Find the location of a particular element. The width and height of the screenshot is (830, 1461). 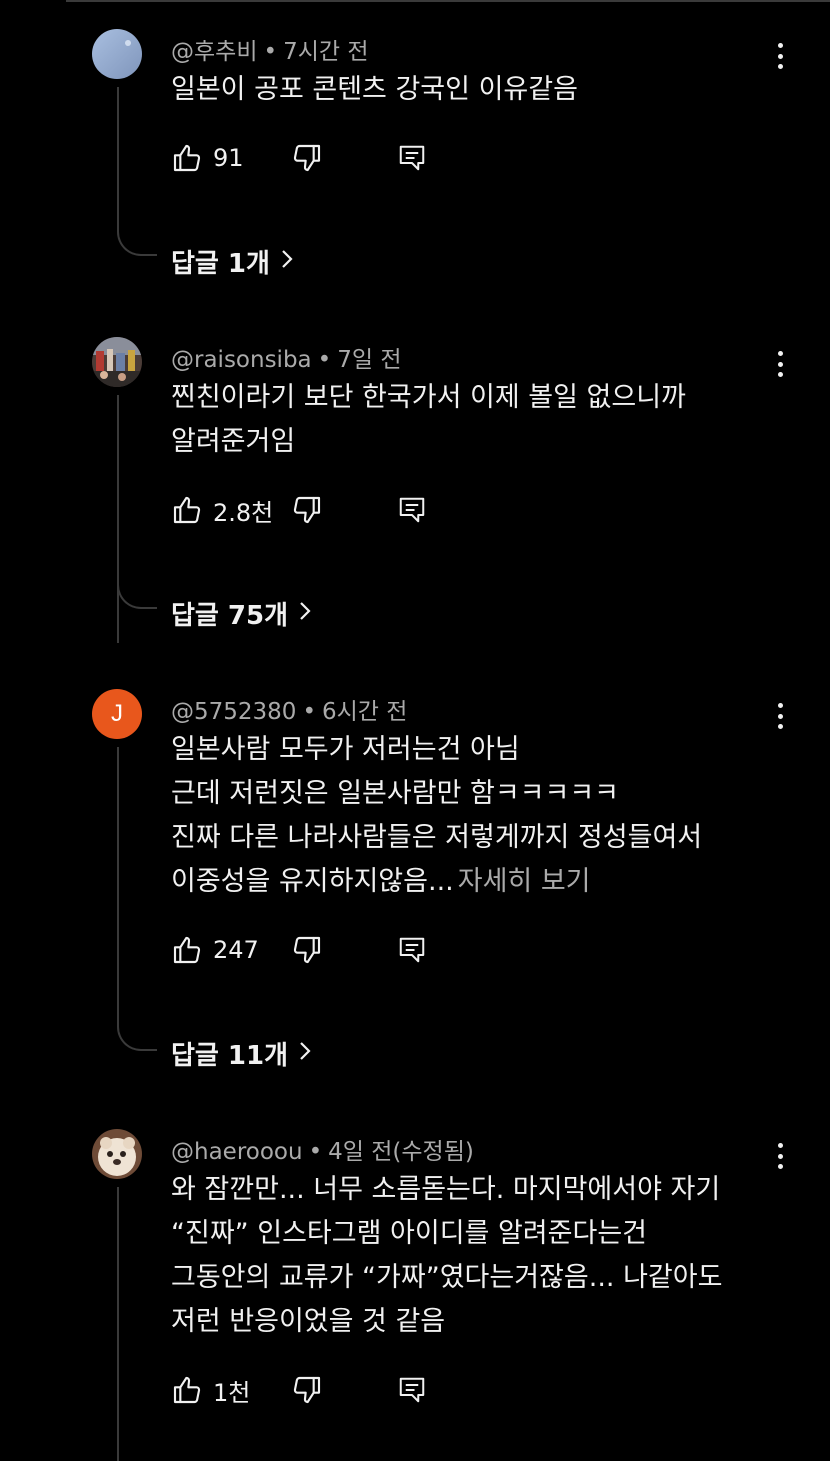

like-button: 1천 is located at coordinates (228, 1390).